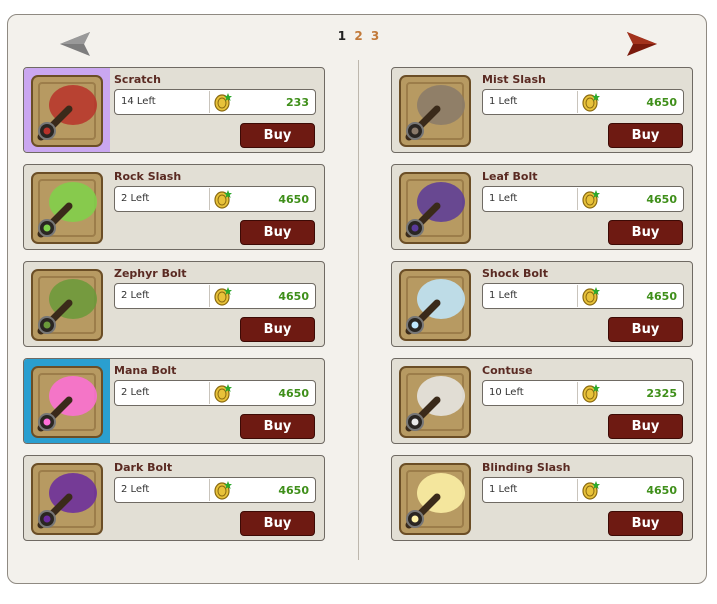 This screenshot has width=717, height=604. I want to click on shop-item-card: Leaf Bolt 1 Left 4650 Buy, so click(542, 207).